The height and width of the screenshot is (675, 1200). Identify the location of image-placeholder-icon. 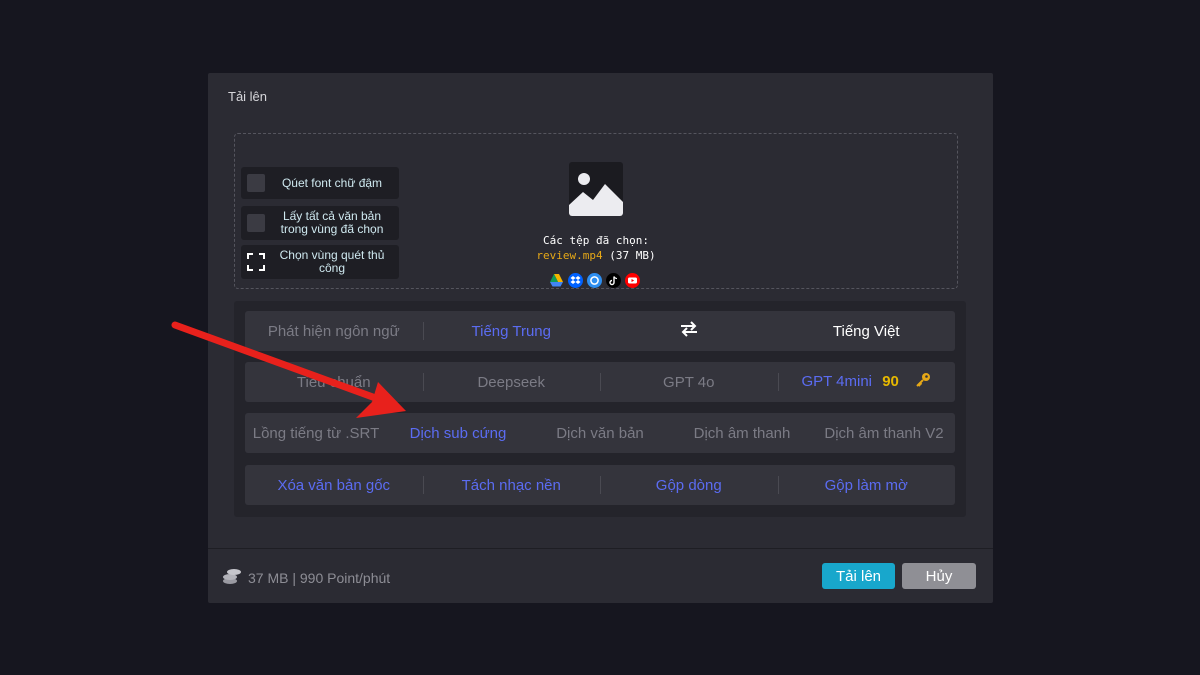
(596, 189).